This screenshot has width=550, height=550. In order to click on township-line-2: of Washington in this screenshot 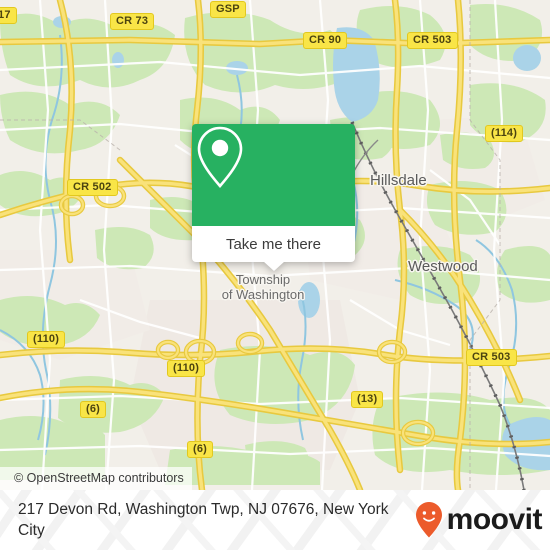, I will do `click(263, 294)`.